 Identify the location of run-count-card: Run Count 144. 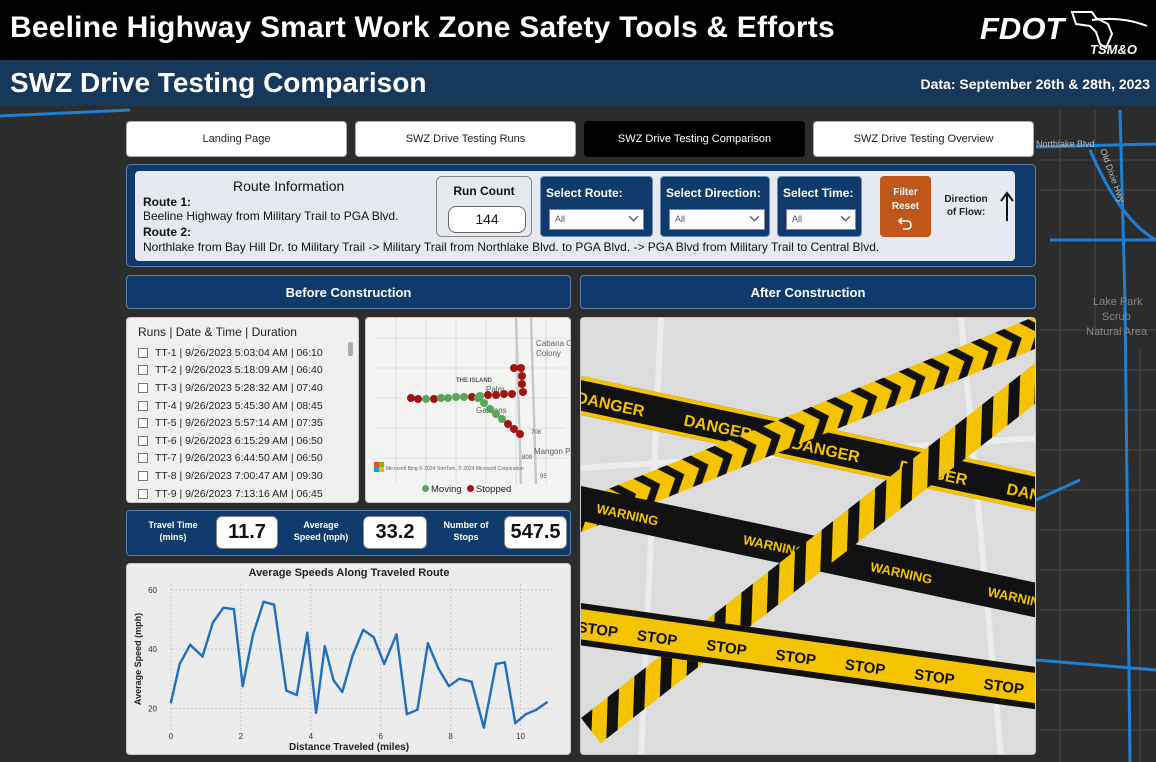
(484, 206).